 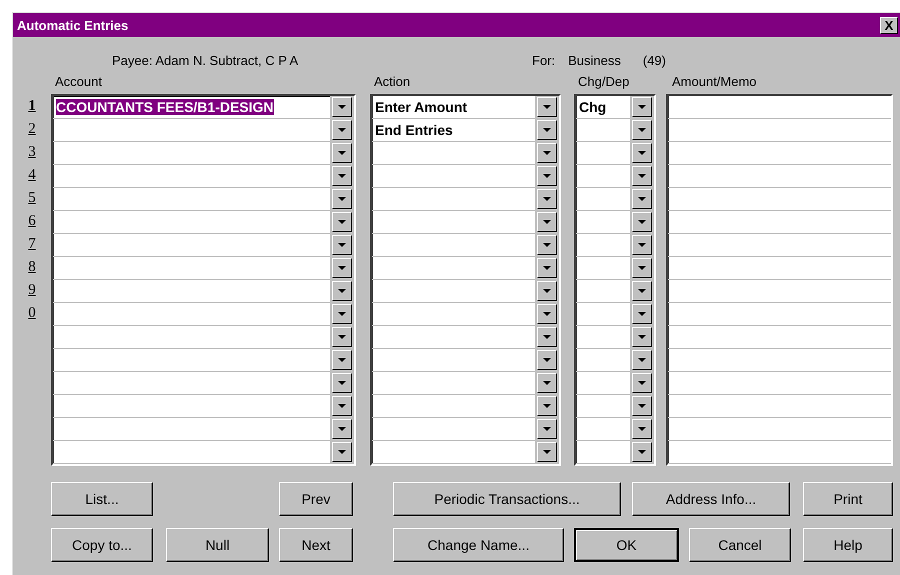 What do you see at coordinates (453, 130) in the screenshot?
I see `action-field: End Entries` at bounding box center [453, 130].